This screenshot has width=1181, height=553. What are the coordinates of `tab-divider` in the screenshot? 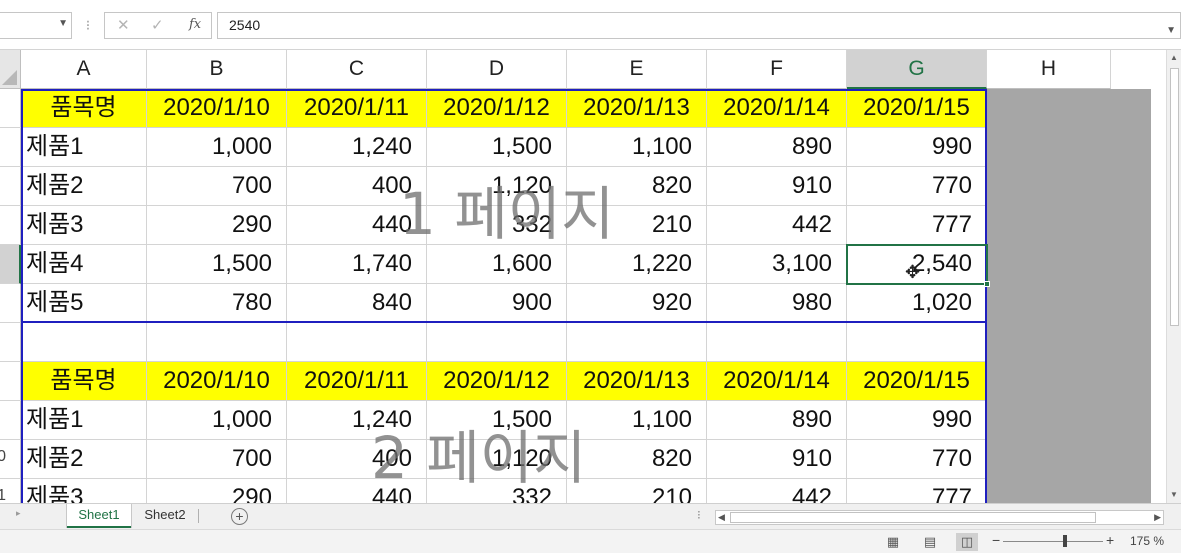 It's located at (198, 516).